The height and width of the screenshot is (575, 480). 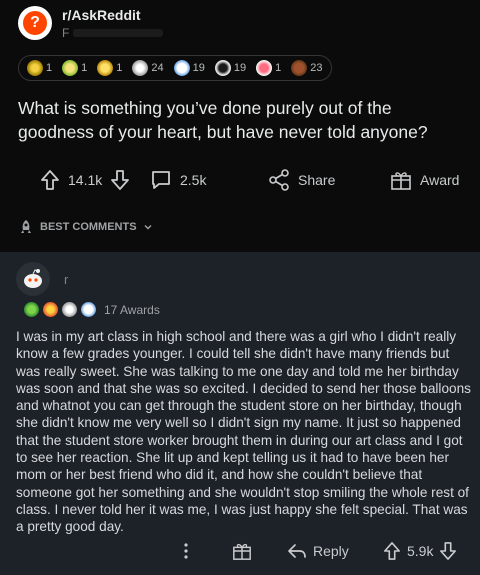 I want to click on award-item: 24, so click(x=148, y=68).